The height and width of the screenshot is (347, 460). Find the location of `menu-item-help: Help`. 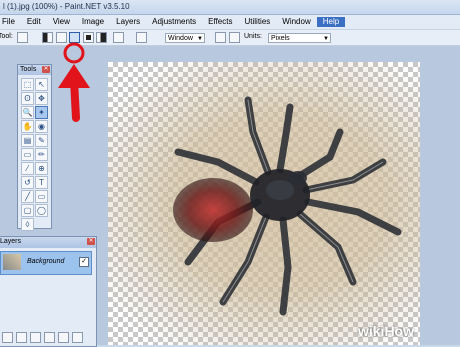

menu-item-help: Help is located at coordinates (331, 22).